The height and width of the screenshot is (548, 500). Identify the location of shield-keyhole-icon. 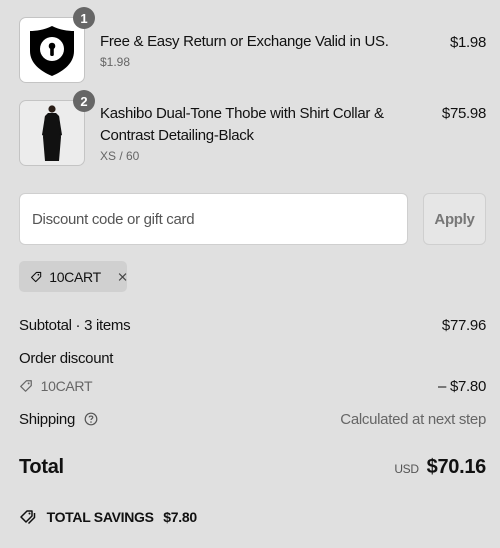
(52, 51).